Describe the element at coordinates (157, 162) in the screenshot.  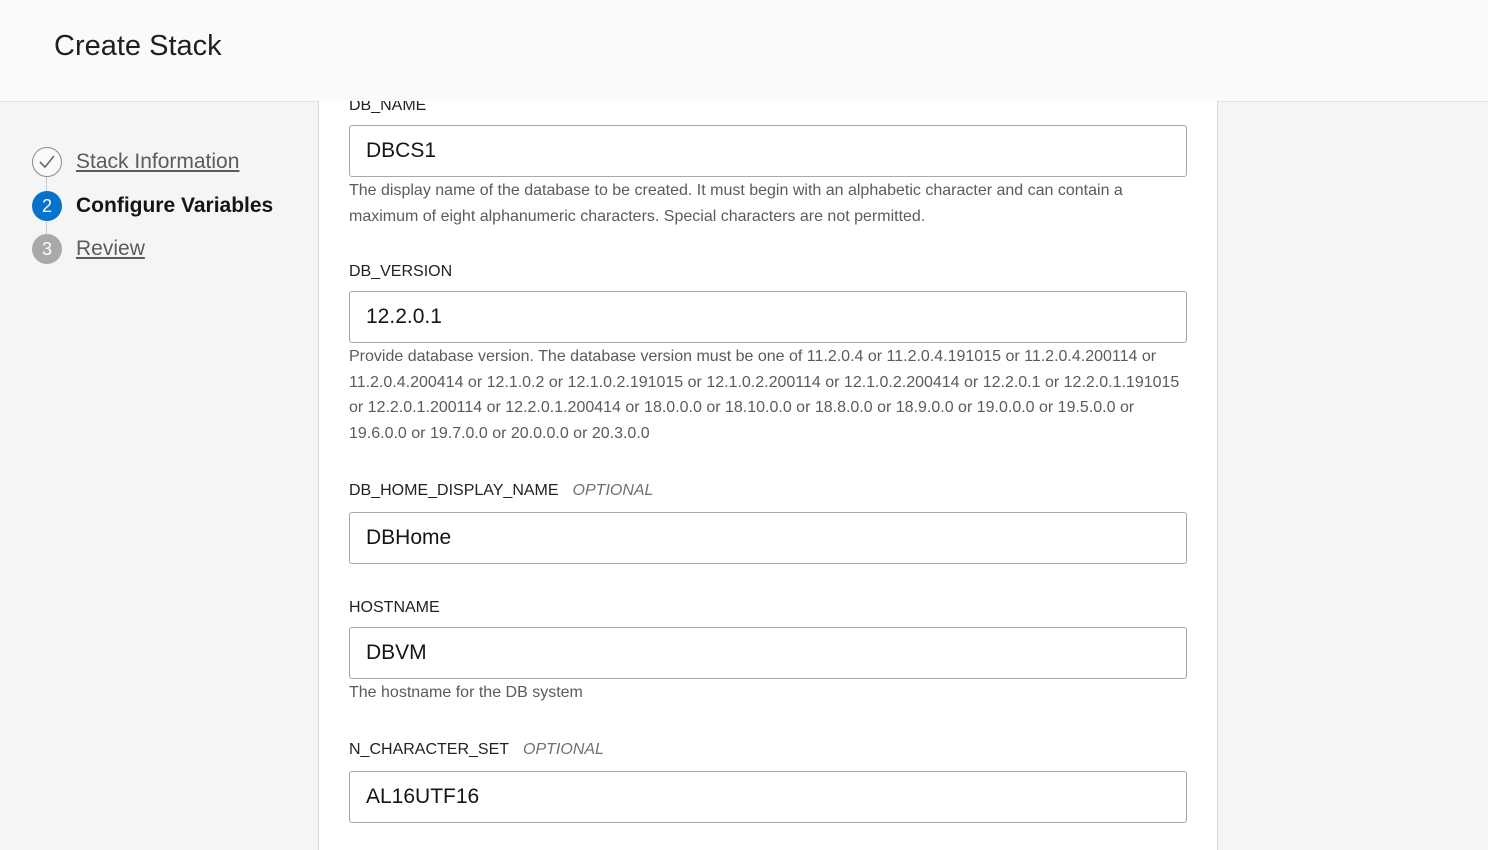
I see `step-label-stack-information: Stack Information` at that location.